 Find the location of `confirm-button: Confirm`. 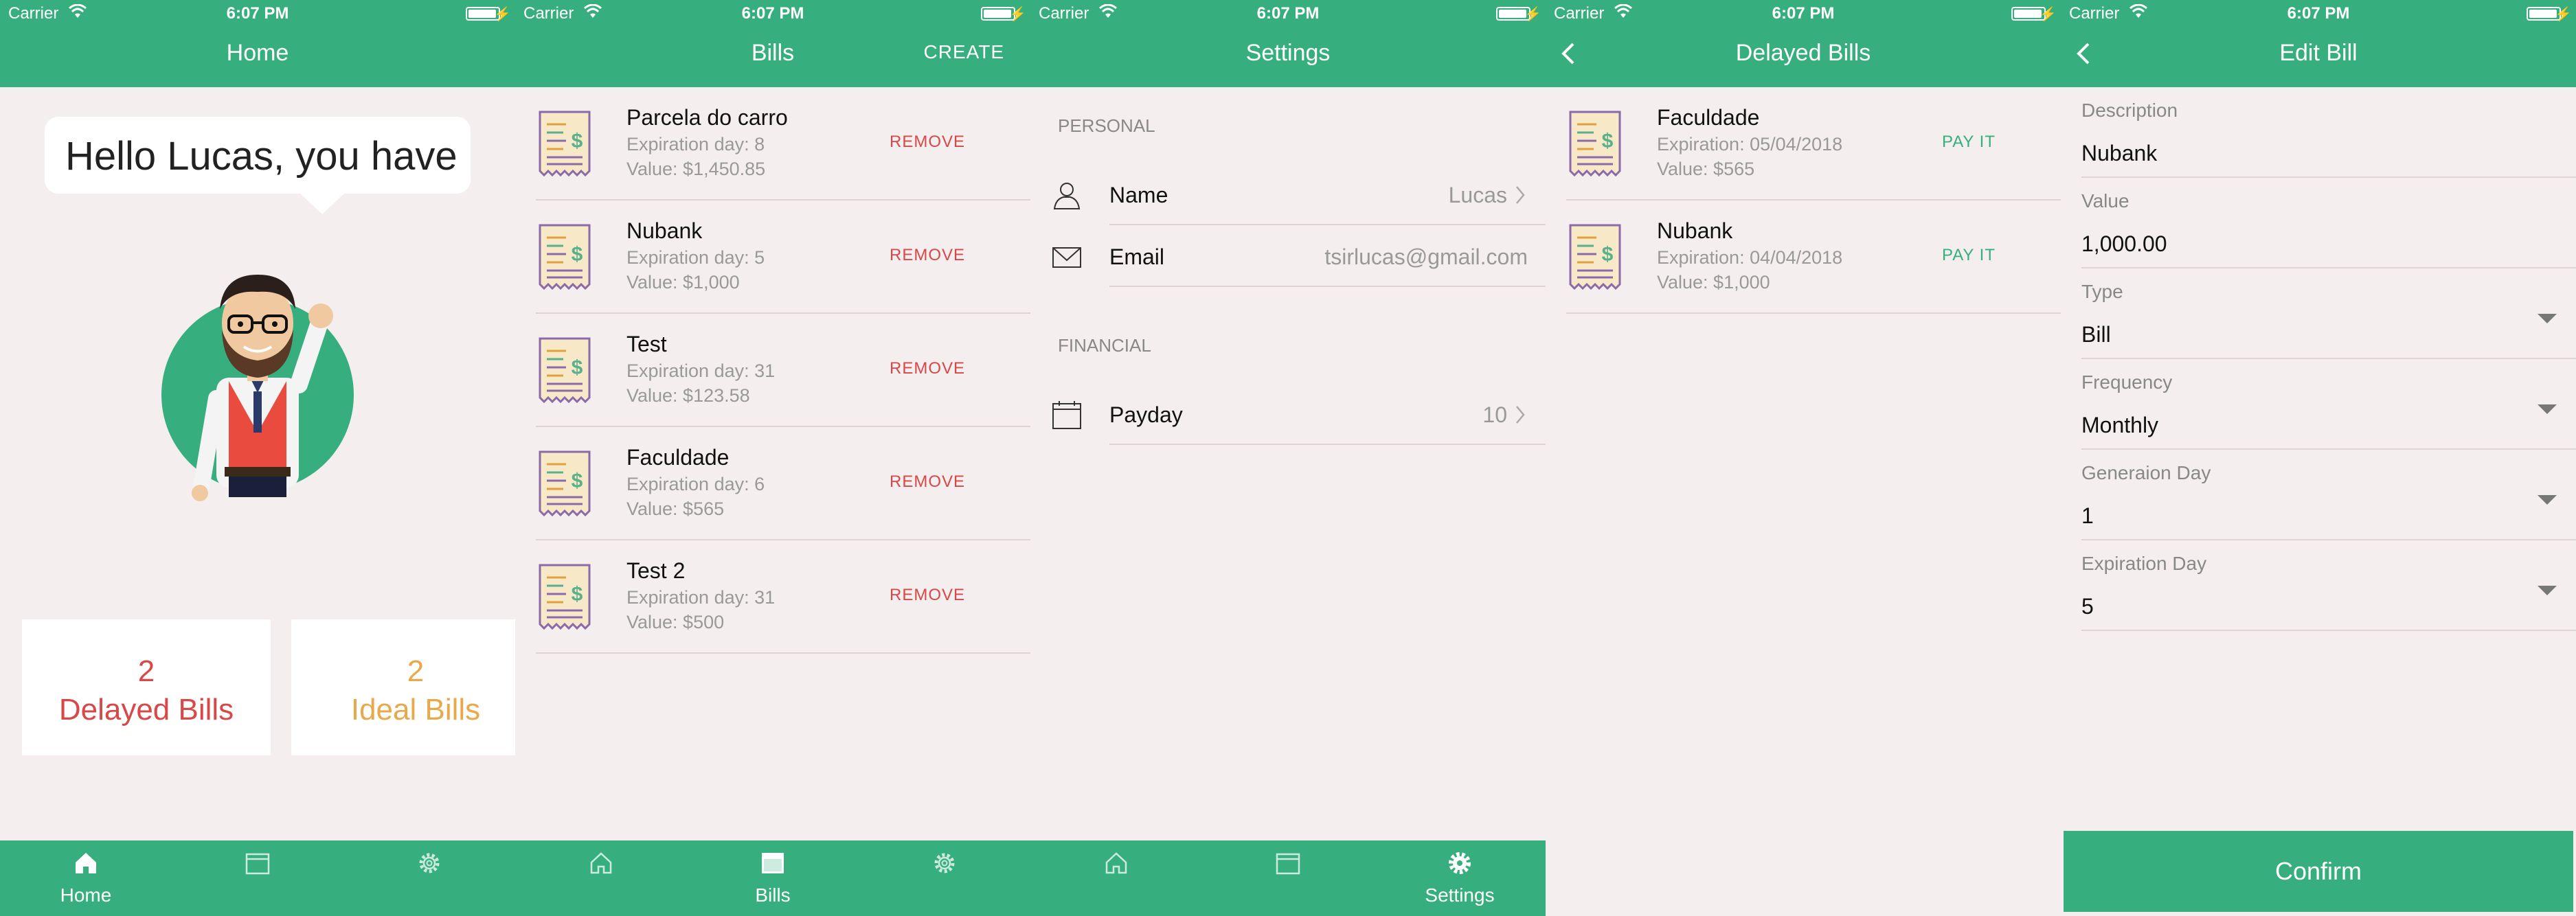

confirm-button: Confirm is located at coordinates (2318, 871).